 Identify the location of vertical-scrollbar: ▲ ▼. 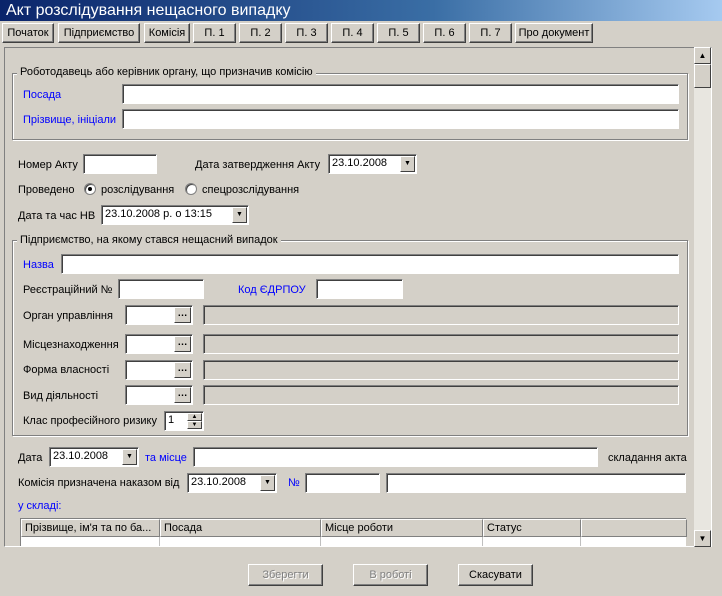
(702, 297).